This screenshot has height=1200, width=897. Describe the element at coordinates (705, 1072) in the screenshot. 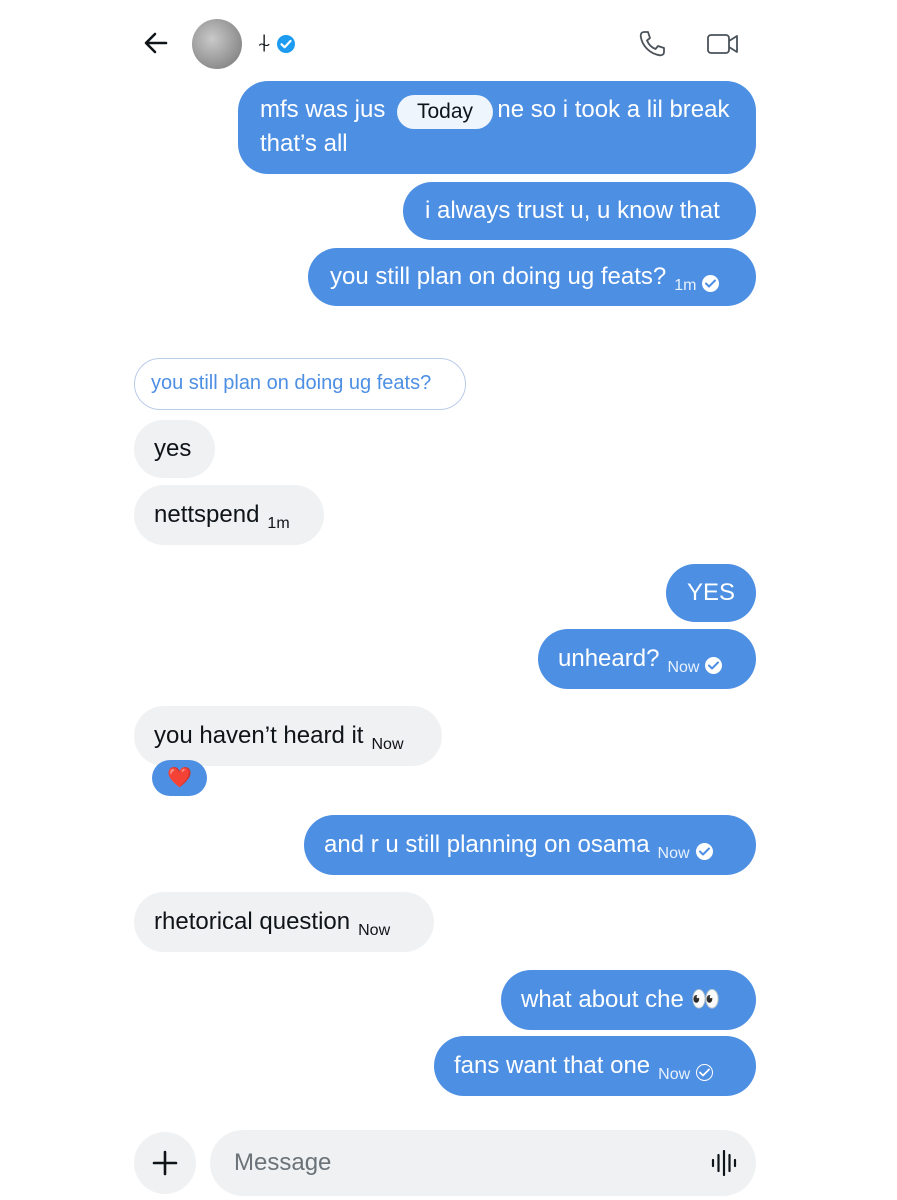

I see `sent-check-icon` at that location.